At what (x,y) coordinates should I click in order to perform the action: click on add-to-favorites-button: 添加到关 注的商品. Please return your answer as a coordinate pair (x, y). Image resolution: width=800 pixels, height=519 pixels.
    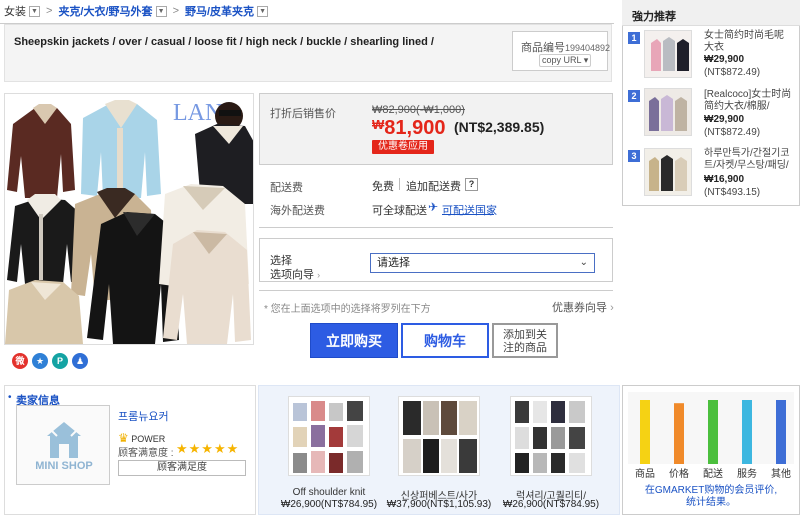
    Looking at the image, I should click on (525, 340).